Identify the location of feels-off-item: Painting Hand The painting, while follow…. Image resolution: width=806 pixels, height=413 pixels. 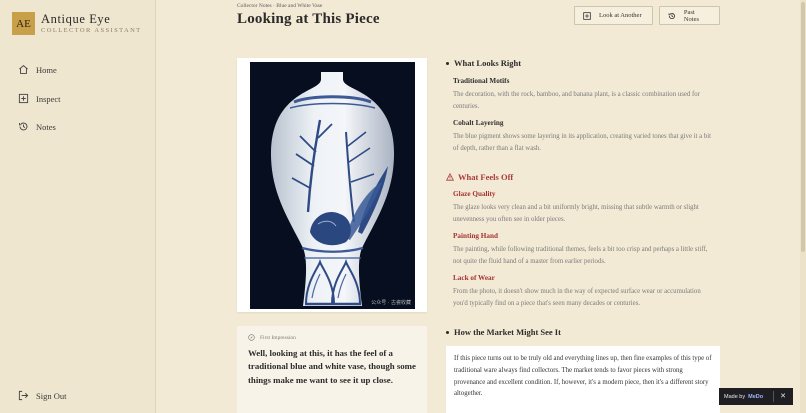
(584, 250).